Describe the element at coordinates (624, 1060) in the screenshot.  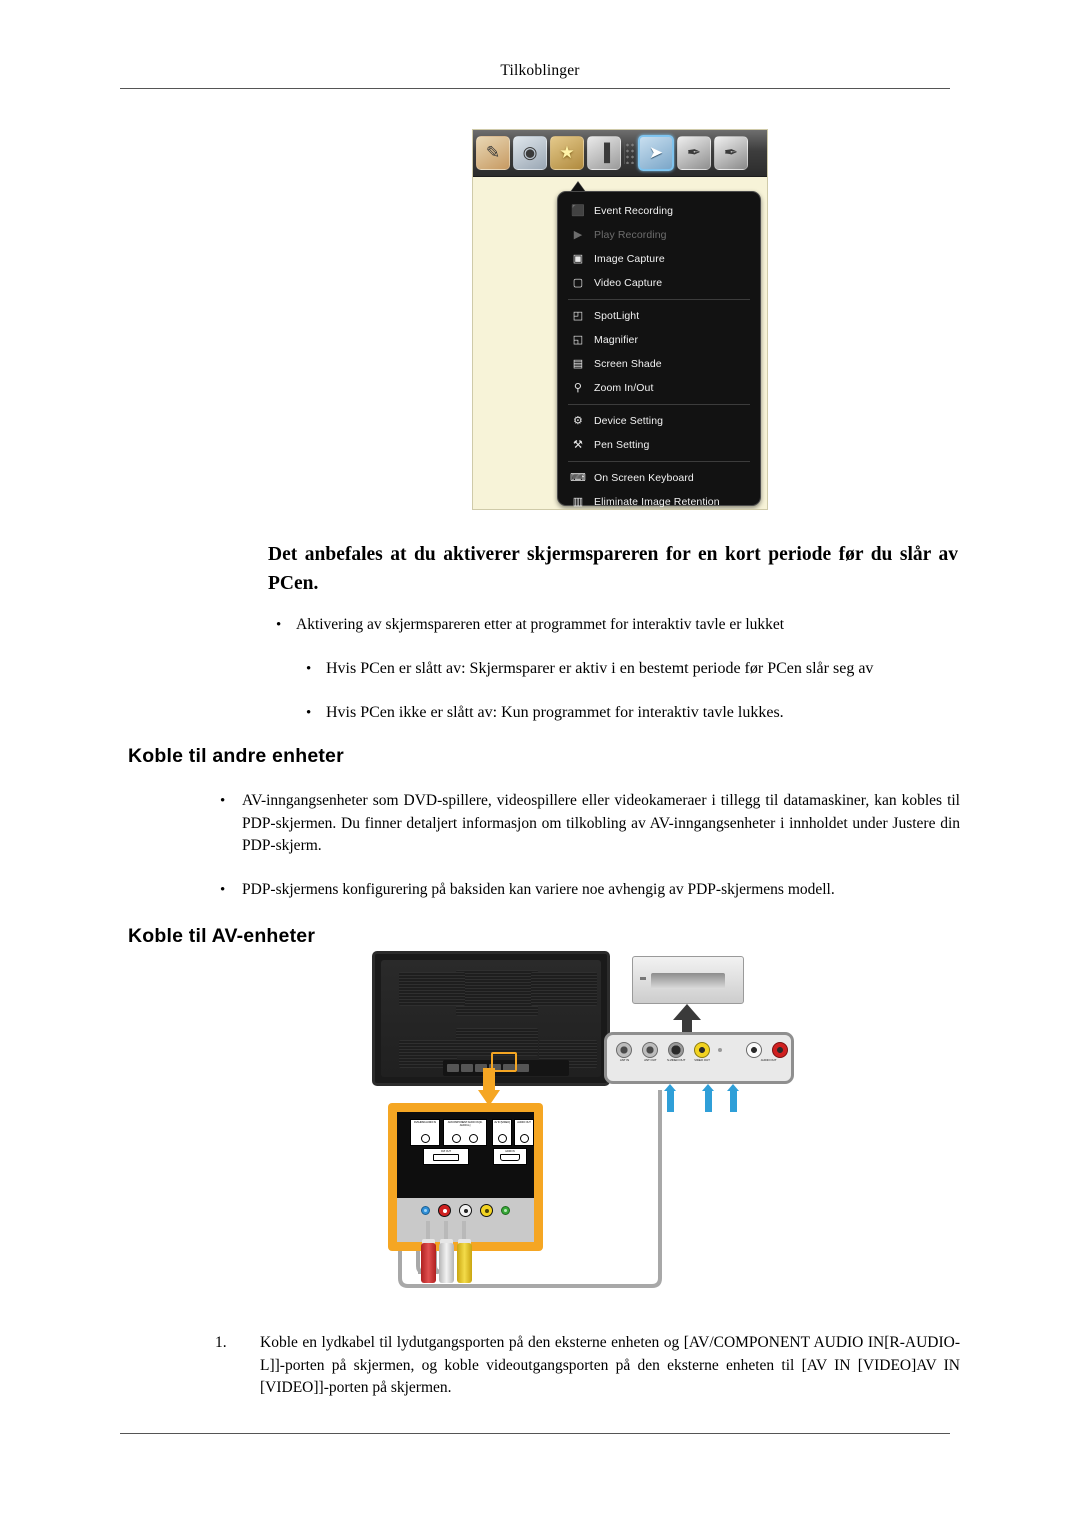
I see `port-label-text: ANT IN` at that location.